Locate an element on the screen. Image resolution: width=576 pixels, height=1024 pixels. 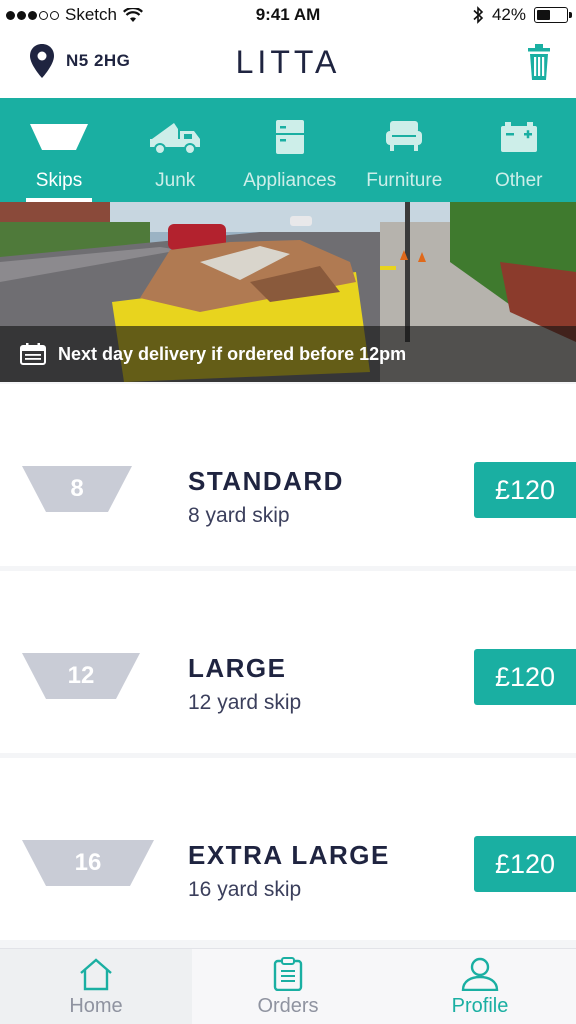
tab-label: Junk is located at coordinates (175, 180).